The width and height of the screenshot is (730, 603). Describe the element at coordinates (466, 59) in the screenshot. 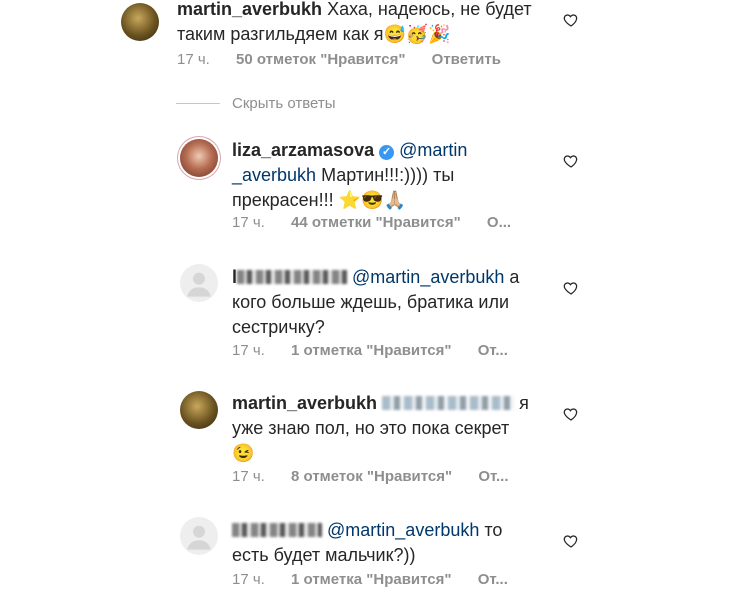

I see `reply-button: Ответить` at that location.